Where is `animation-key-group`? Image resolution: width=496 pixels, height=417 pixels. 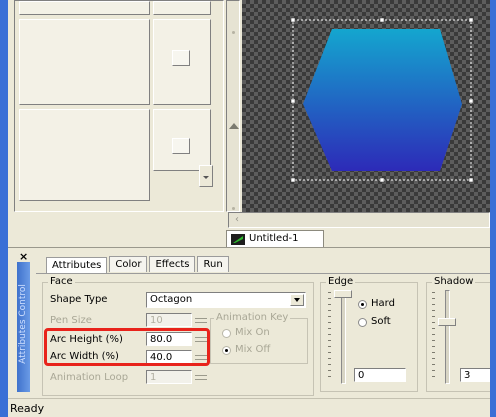
animation-key-group is located at coordinates (259, 341).